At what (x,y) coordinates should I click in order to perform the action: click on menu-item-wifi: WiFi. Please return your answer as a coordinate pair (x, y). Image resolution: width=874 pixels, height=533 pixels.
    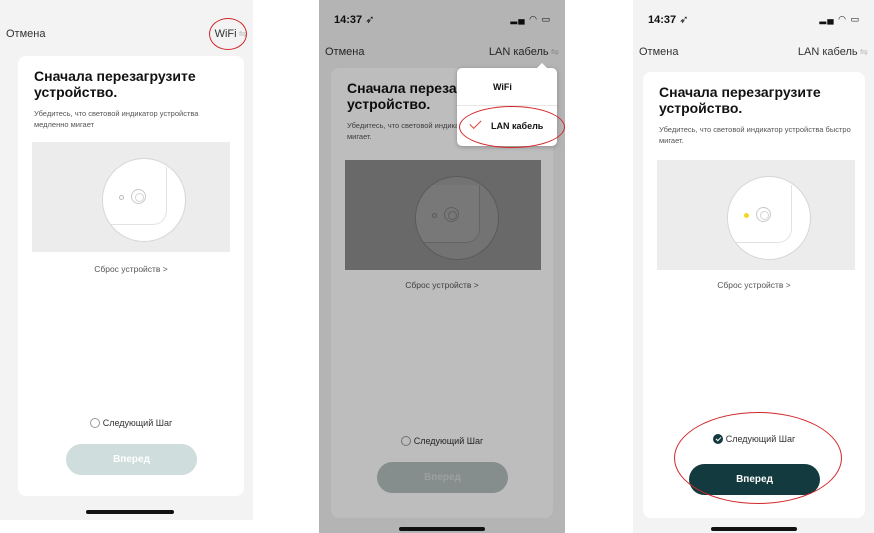
    Looking at the image, I should click on (507, 87).